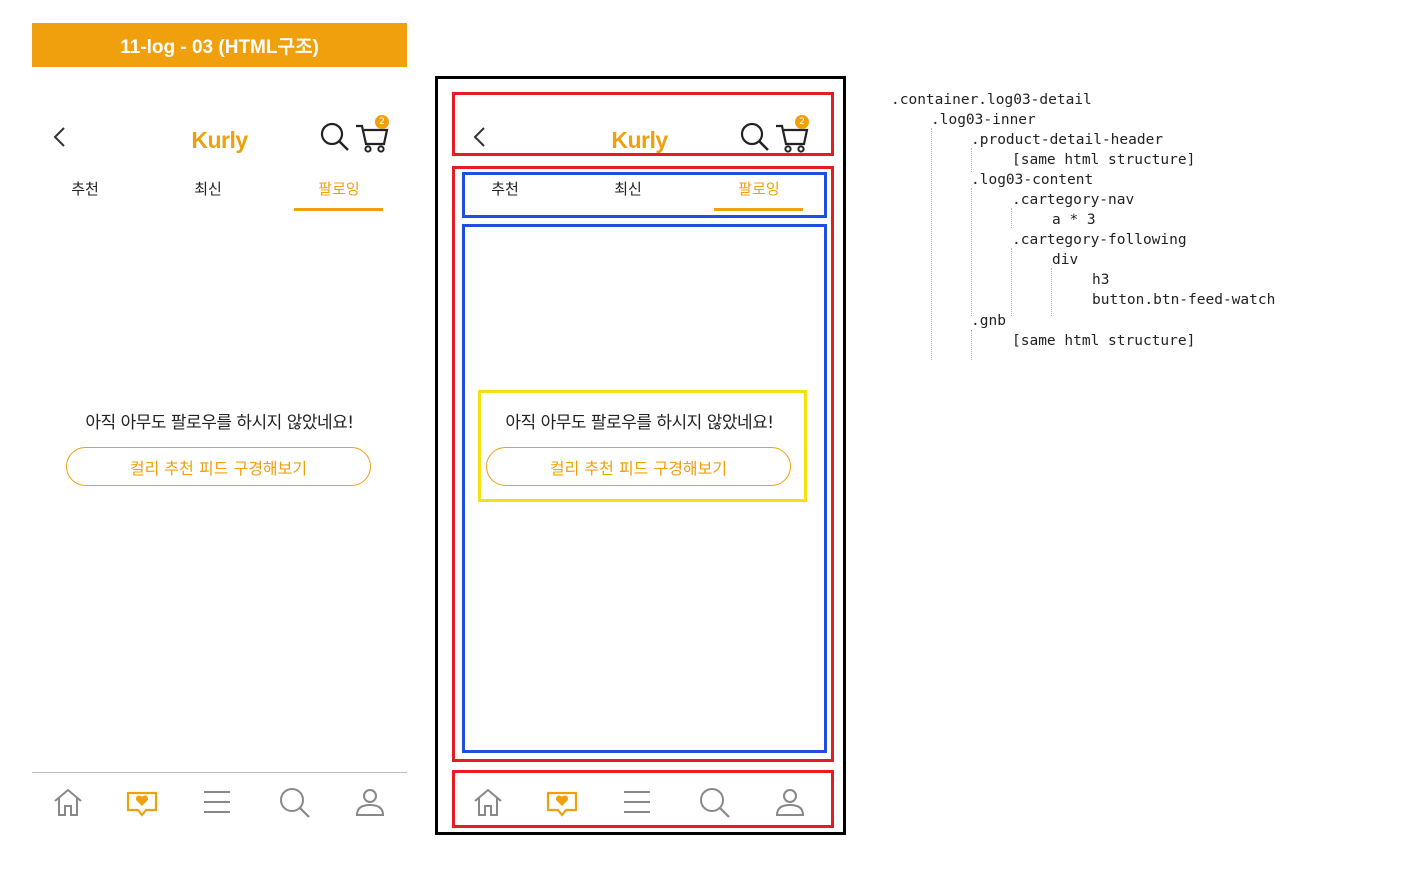 The height and width of the screenshot is (890, 1411). I want to click on tab-recommend: 추천, so click(85, 188).